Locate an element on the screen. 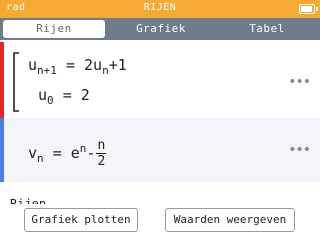  partial-text: Rijen is located at coordinates (28, 200).